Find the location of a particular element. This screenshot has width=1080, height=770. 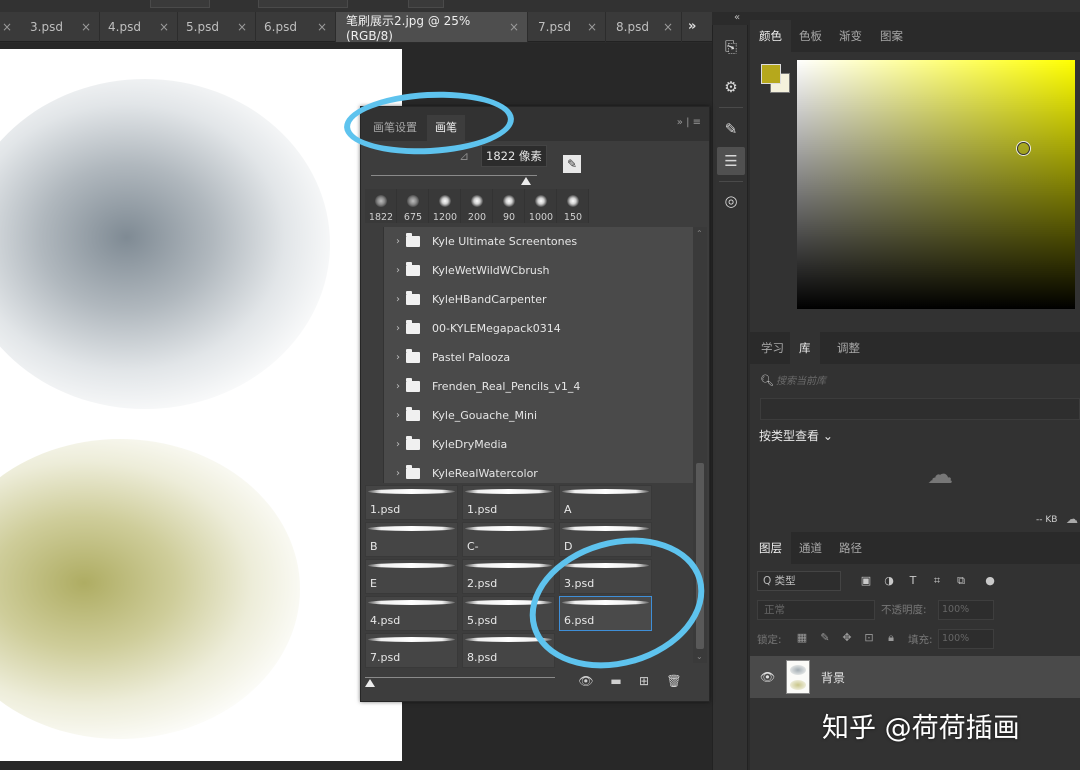

document-tab: 5.psd × is located at coordinates (217, 27).